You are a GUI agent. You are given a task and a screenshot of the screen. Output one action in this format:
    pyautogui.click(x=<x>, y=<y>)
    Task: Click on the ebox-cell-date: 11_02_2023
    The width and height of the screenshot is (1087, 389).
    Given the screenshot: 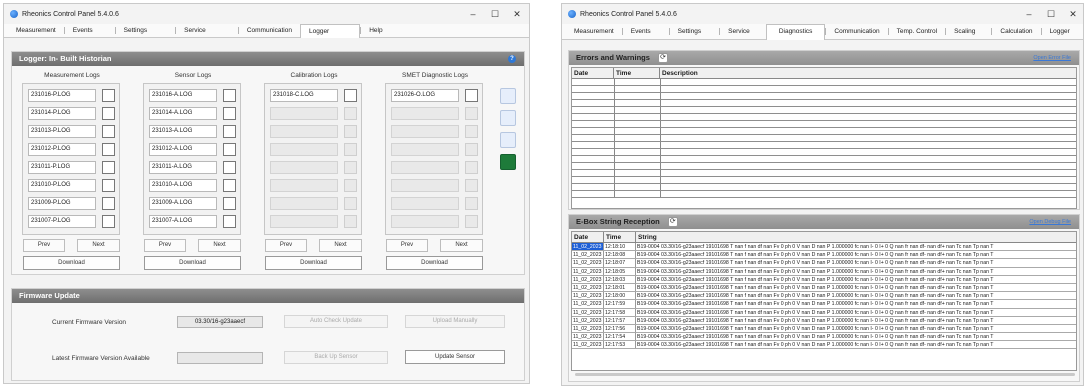 What is the action you would take?
    pyautogui.click(x=588, y=271)
    